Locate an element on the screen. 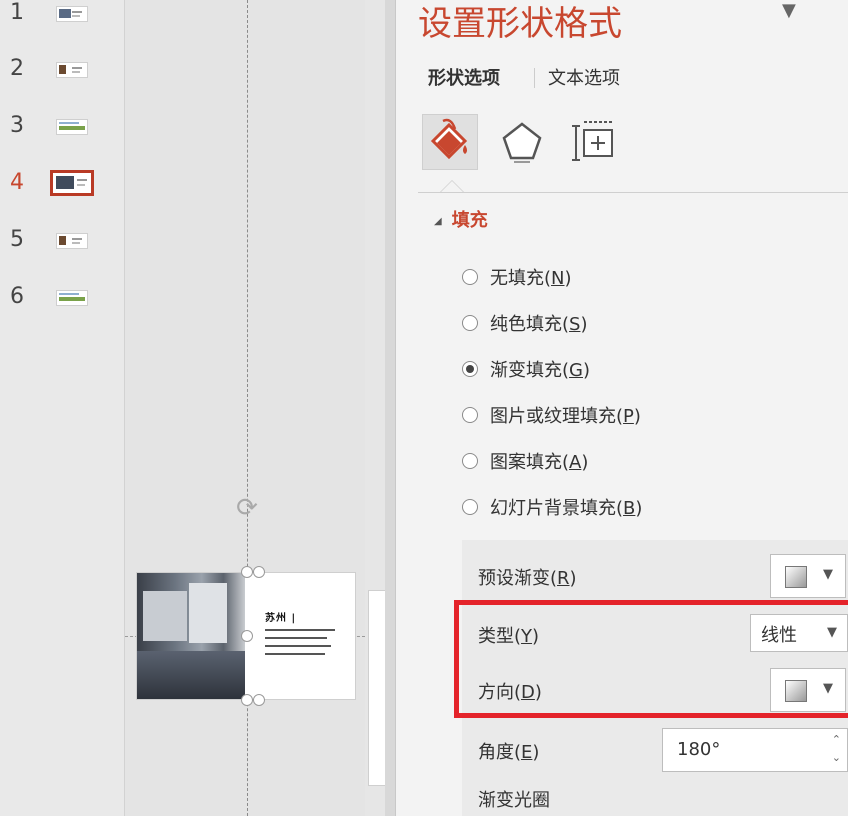 Image resolution: width=848 pixels, height=816 pixels. radio-slide-background-fill: 幻灯片背景填充(B) is located at coordinates (552, 507).